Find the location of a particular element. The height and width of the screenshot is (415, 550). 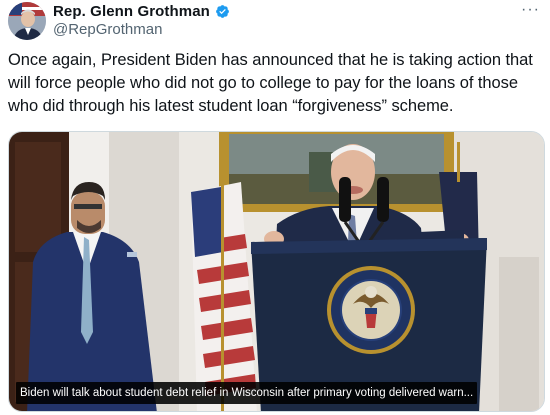

presidential-seal-icon is located at coordinates (371, 310).